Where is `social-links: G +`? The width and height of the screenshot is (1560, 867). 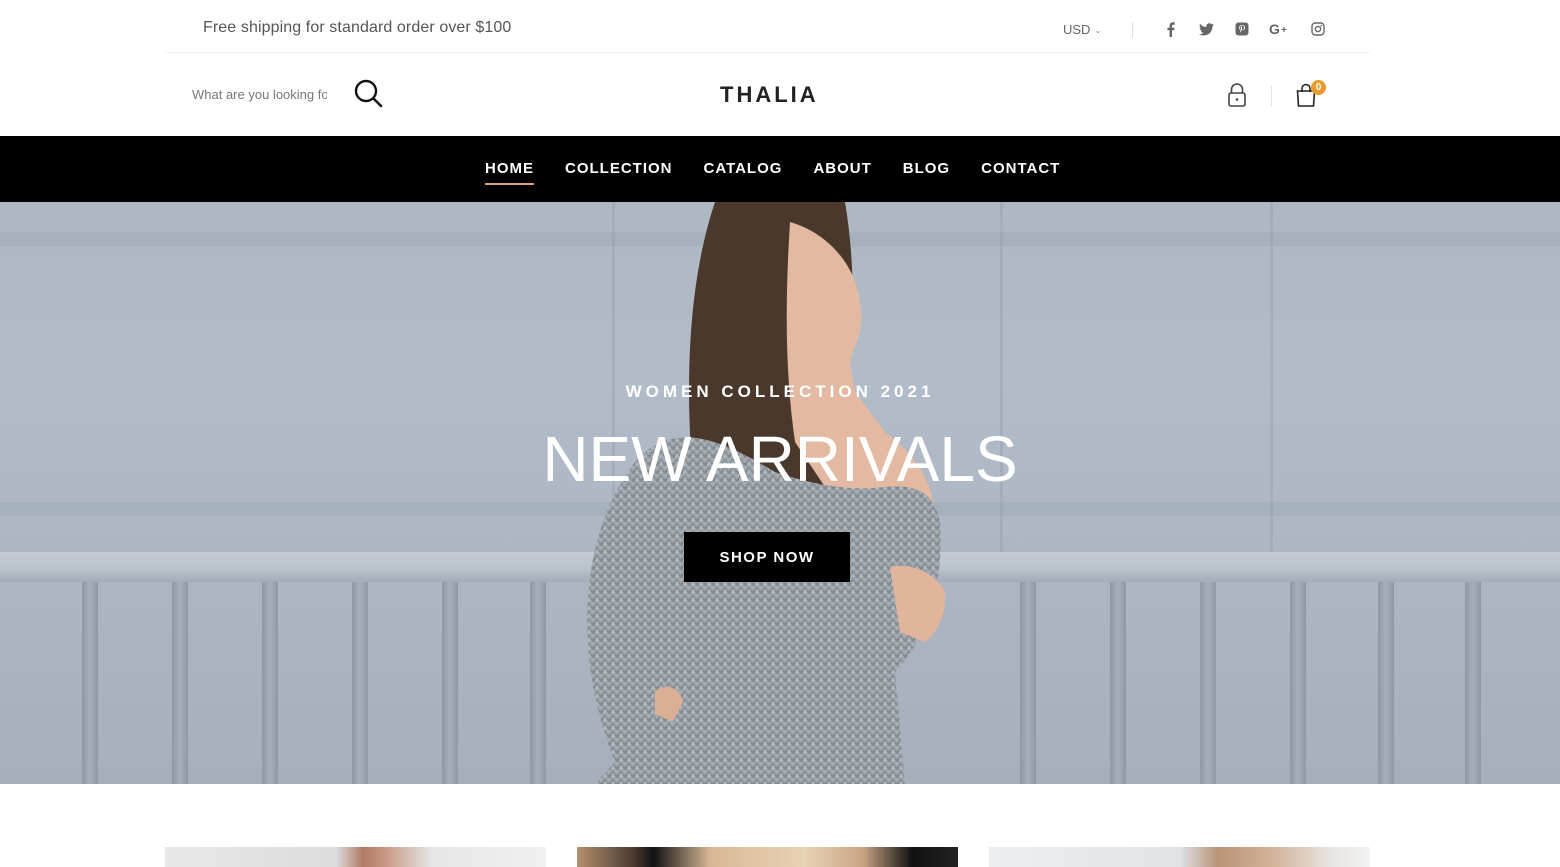 social-links: G + is located at coordinates (1244, 29).